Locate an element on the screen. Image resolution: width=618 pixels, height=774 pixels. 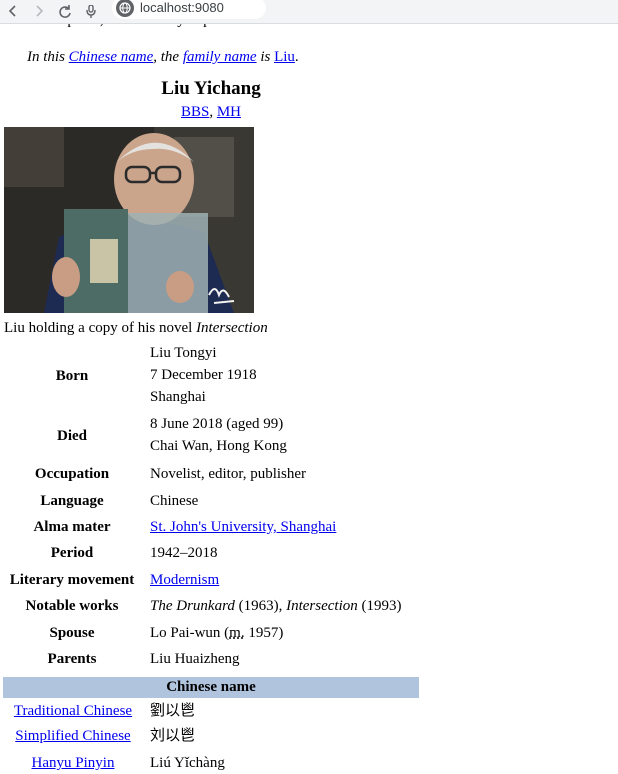
hatnote-is: is is located at coordinates (265, 57).